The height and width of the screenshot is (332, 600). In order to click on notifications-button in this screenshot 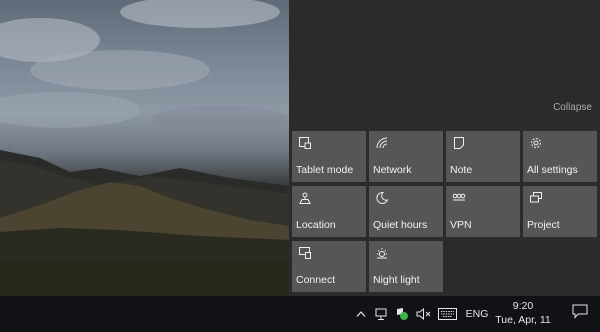, I will do `click(580, 314)`.